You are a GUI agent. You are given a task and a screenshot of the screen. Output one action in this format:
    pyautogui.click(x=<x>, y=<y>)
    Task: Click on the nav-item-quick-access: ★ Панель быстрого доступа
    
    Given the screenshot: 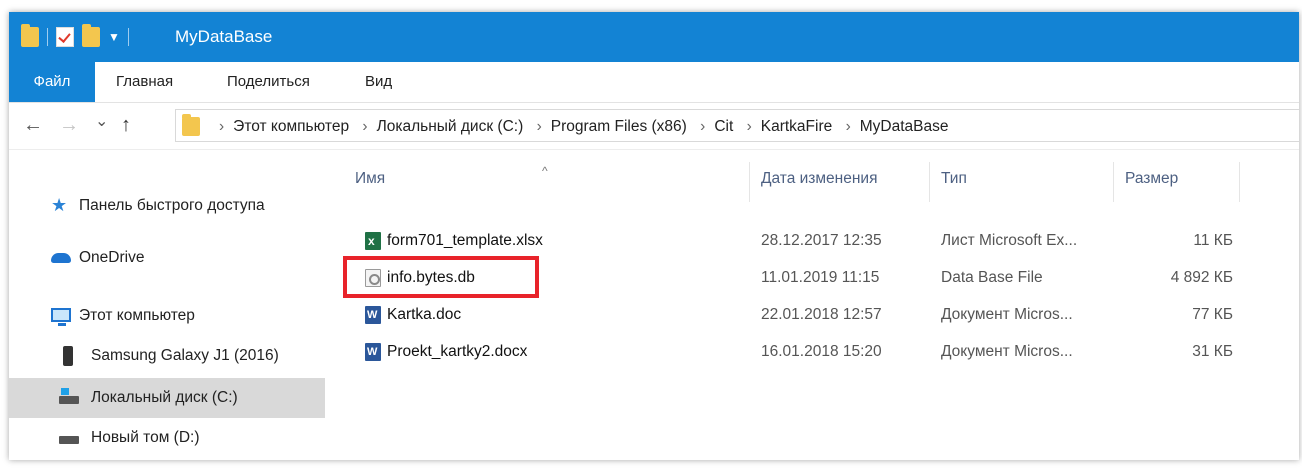 What is the action you would take?
    pyautogui.click(x=167, y=206)
    